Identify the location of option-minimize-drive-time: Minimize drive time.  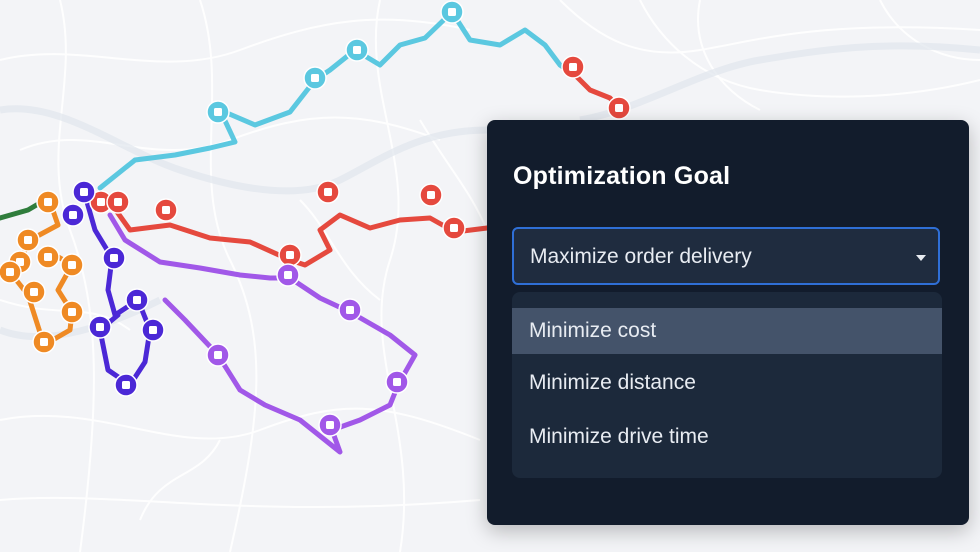
(727, 437).